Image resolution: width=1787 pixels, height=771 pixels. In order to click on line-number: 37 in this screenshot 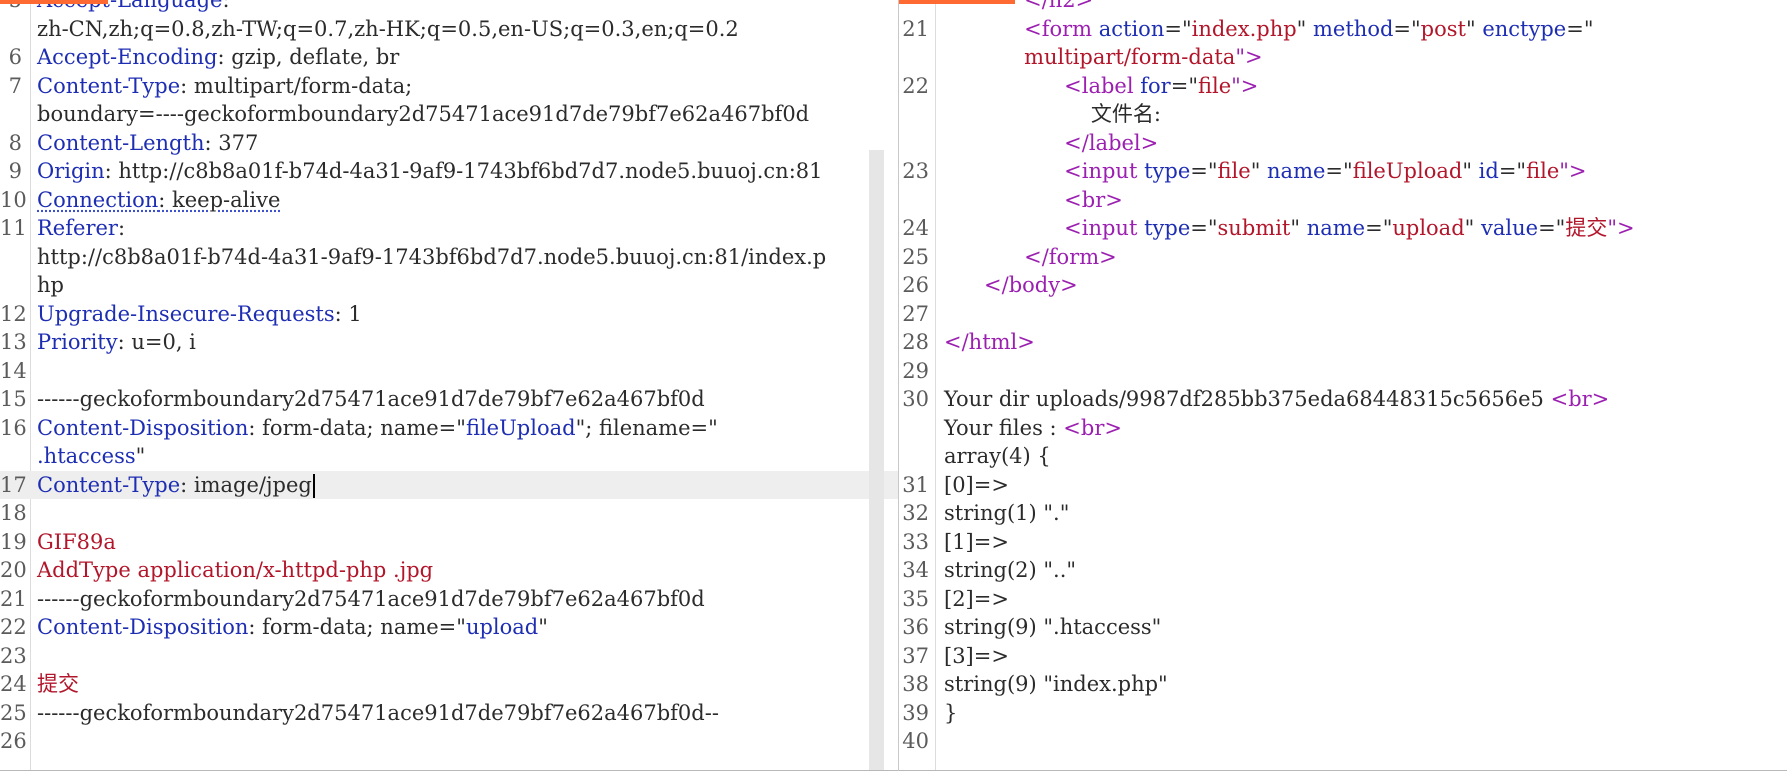, I will do `click(915, 655)`.